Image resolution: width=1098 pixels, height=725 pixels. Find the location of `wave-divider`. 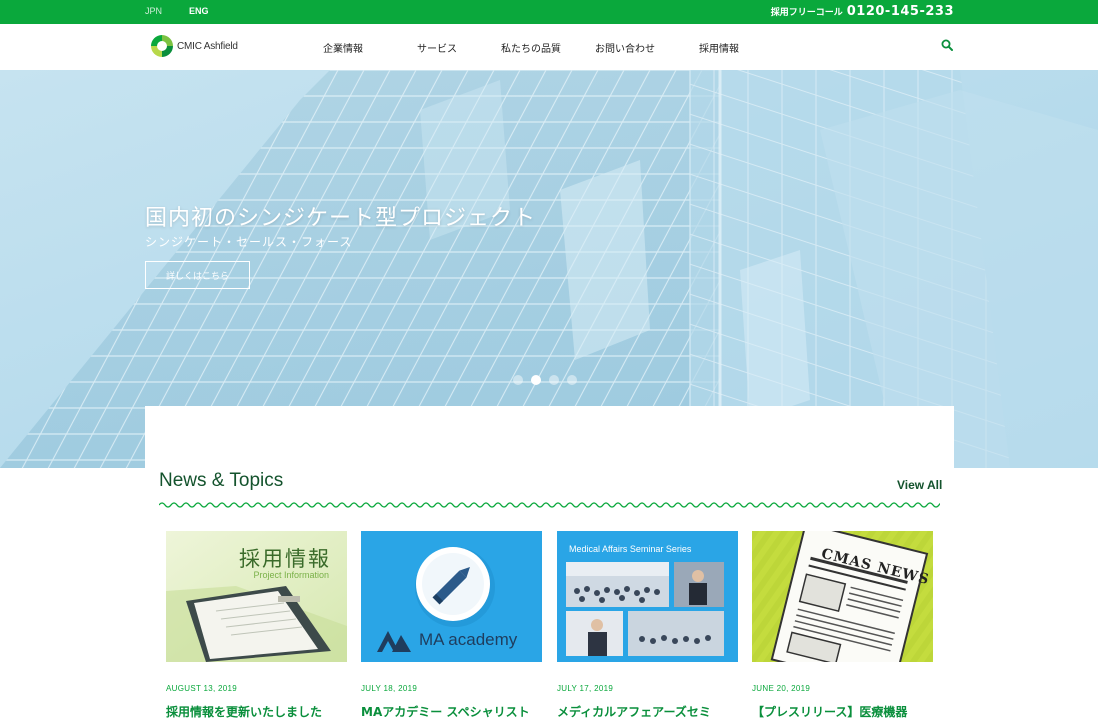

wave-divider is located at coordinates (549, 505).